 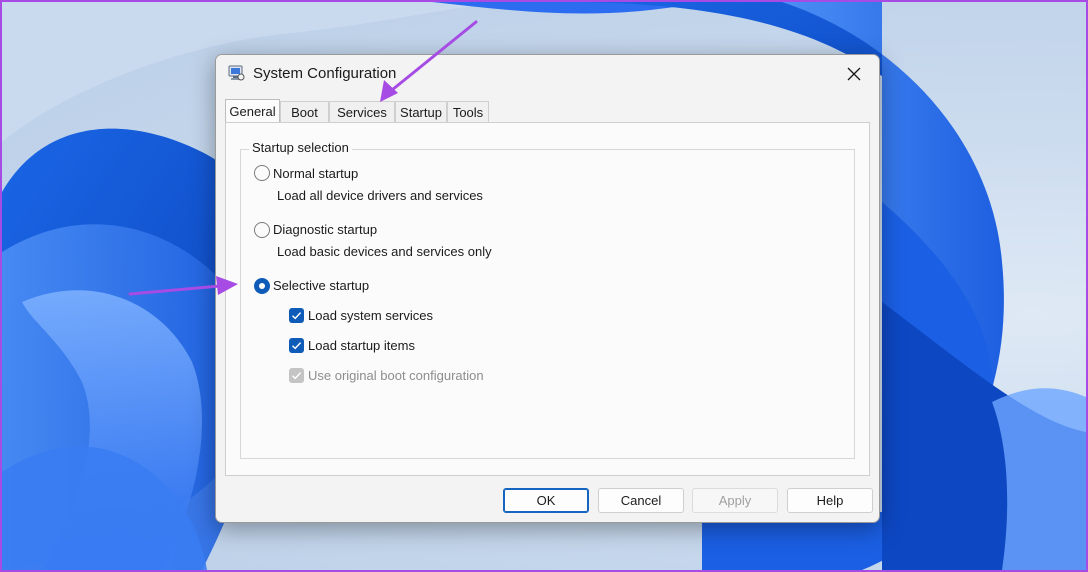 I want to click on tab-label: Tools, so click(x=468, y=112).